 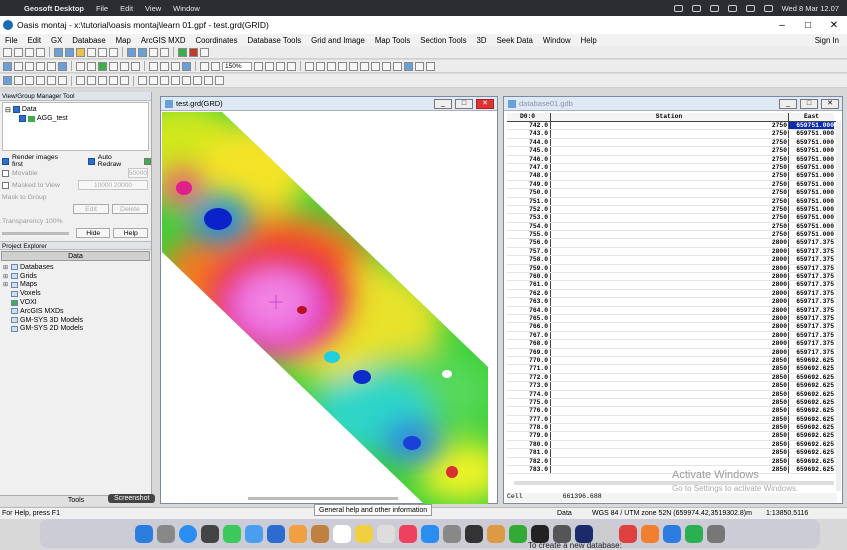 I want to click on cell-d0: 753.0, so click(x=529, y=218).